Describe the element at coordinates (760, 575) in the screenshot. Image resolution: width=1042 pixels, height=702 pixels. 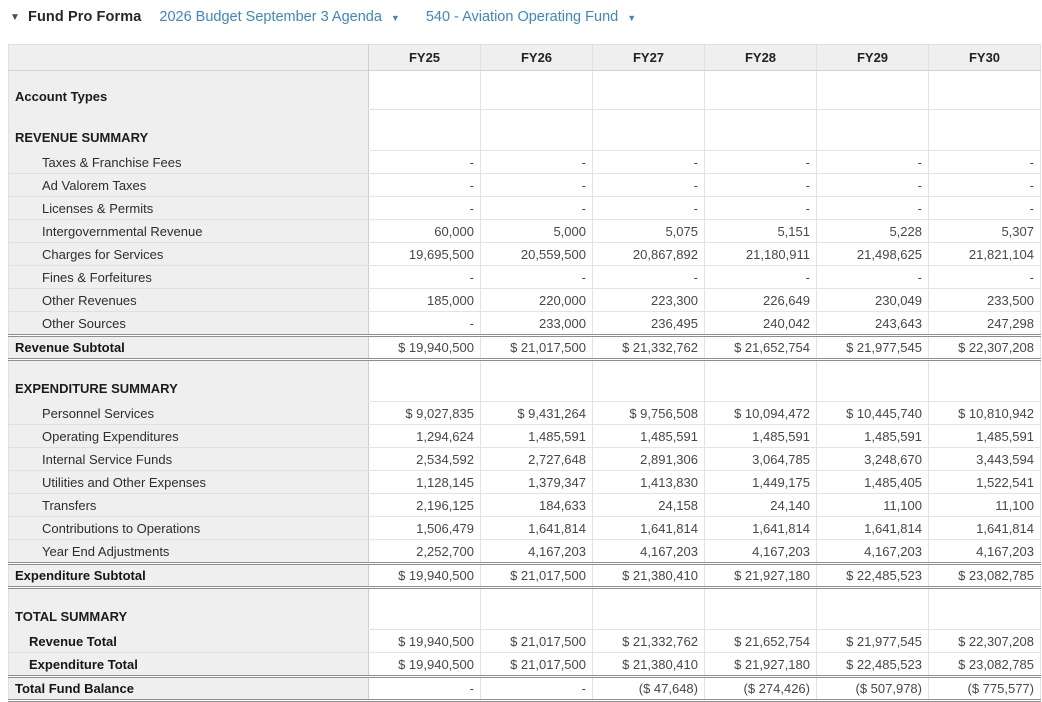
I see `value-cell: $ 21,927,180` at that location.